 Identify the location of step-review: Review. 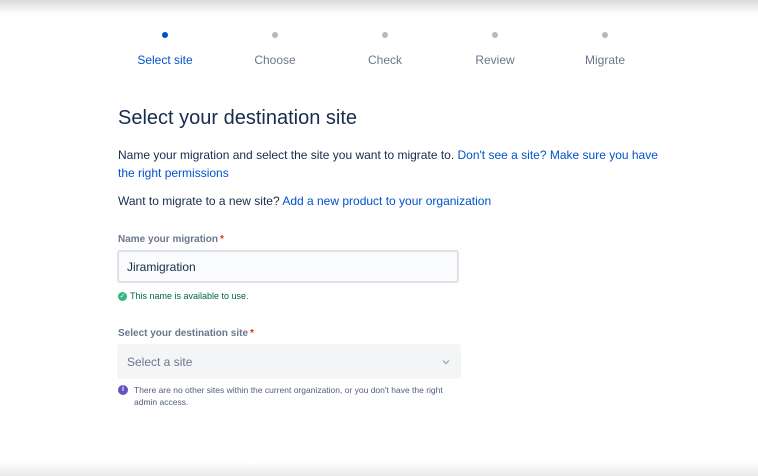
(495, 47).